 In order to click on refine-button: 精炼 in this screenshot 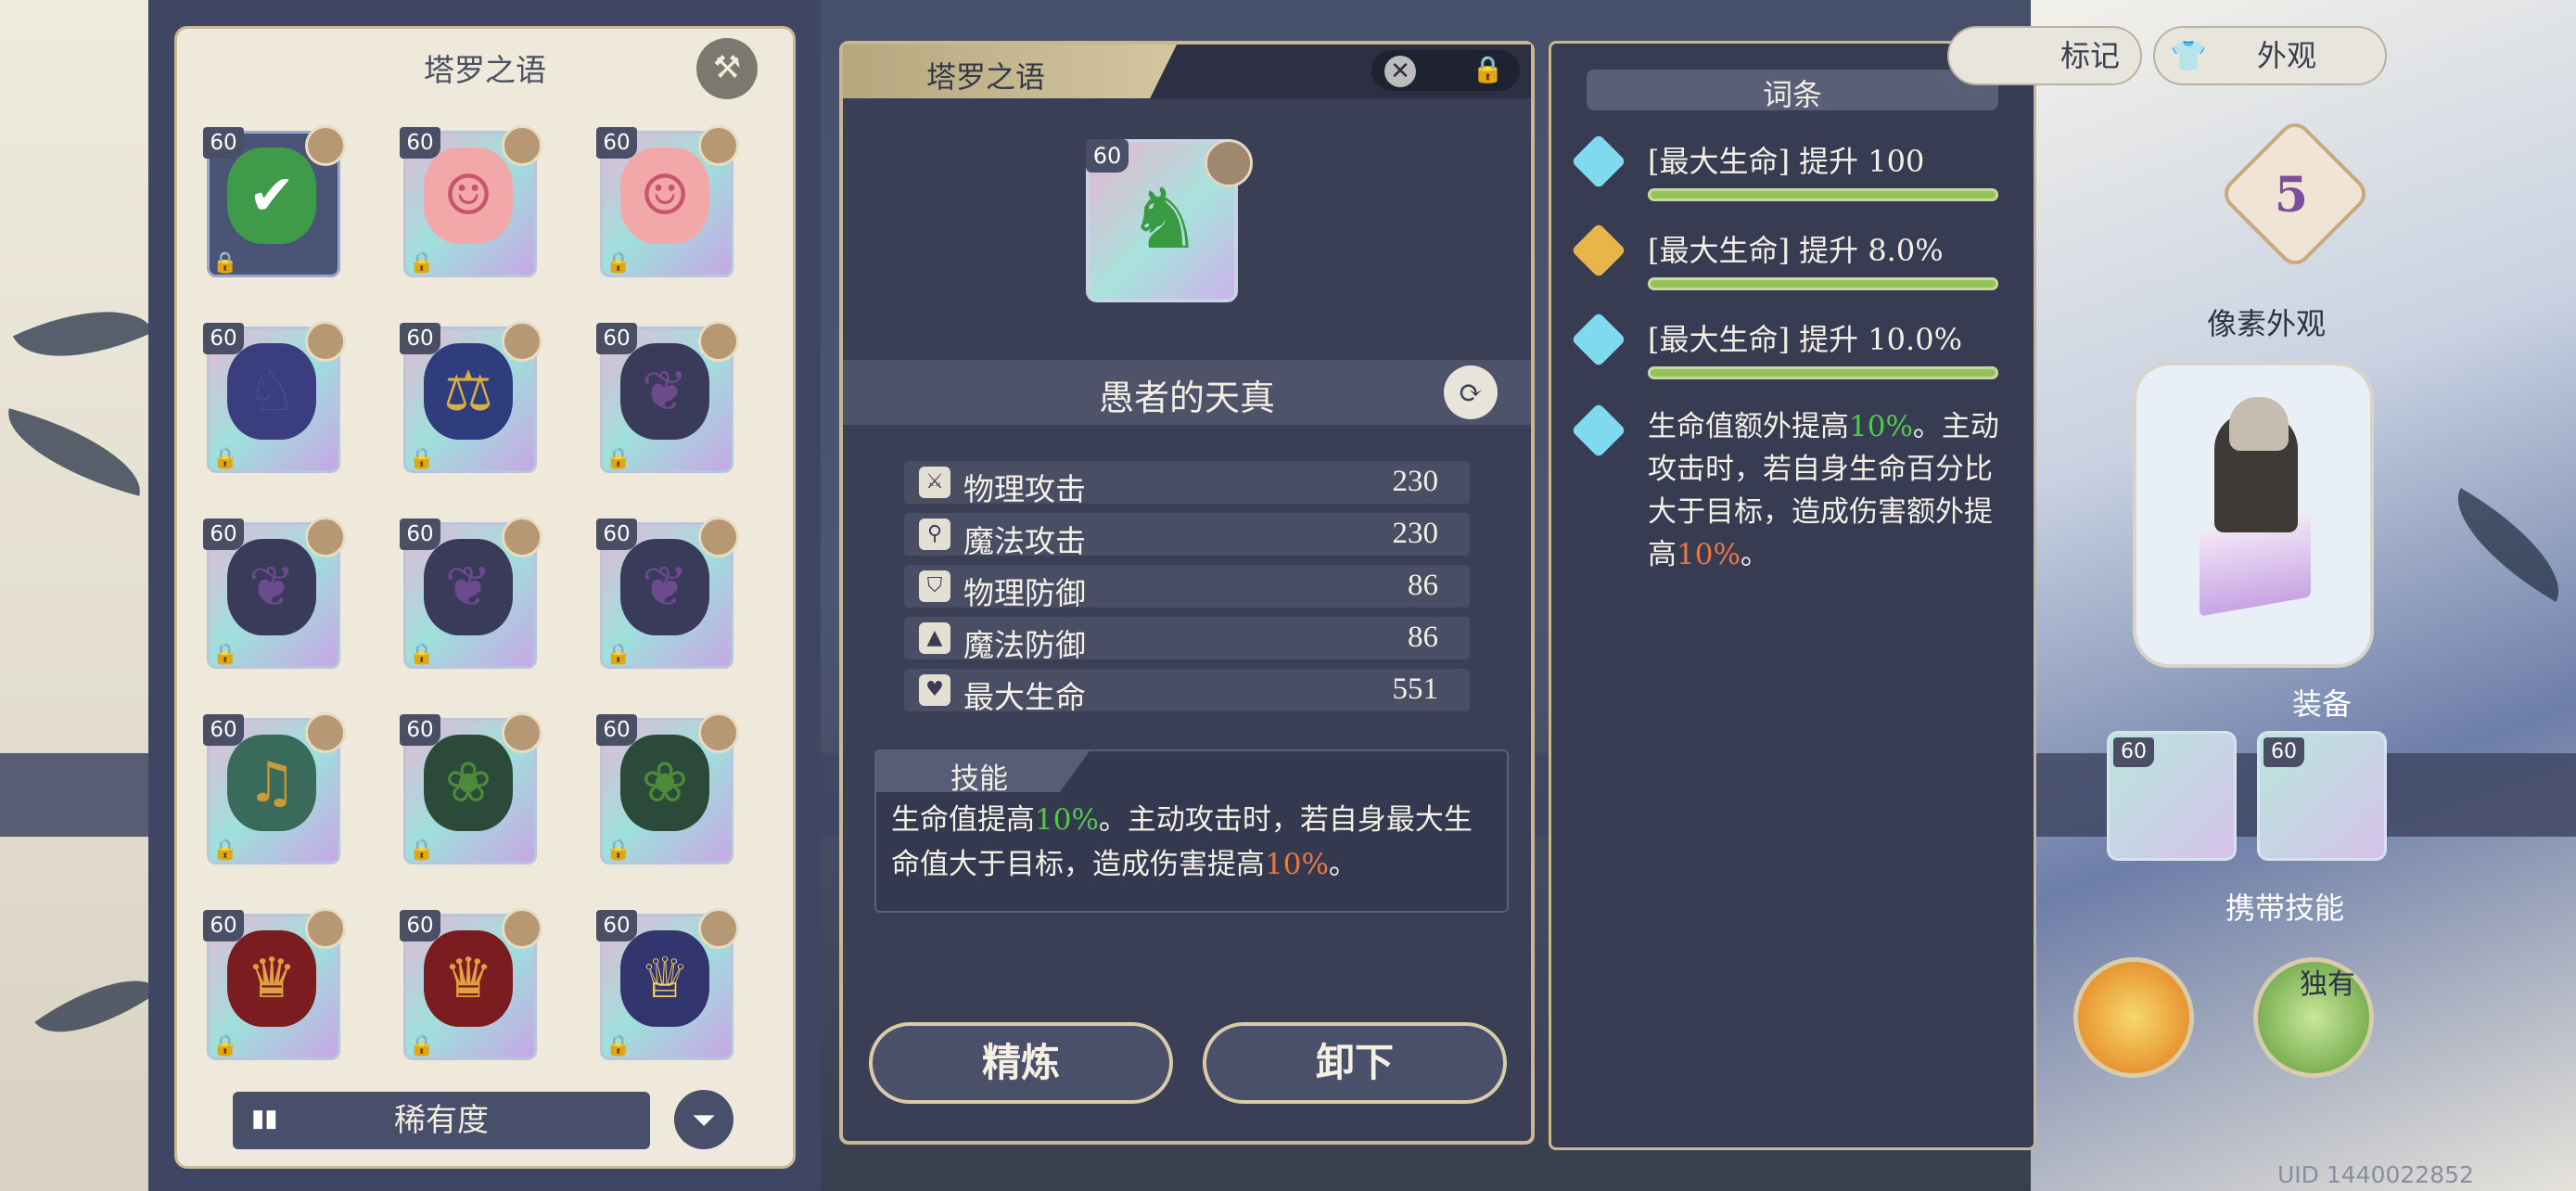, I will do `click(1021, 1063)`.